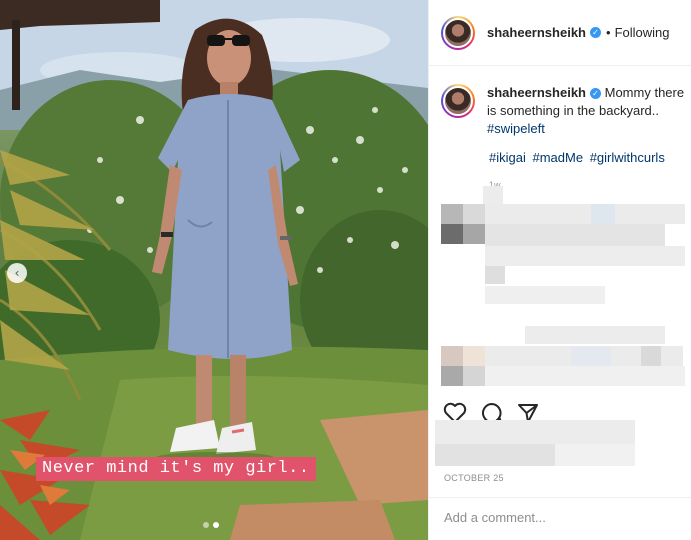 This screenshot has width=691, height=540. I want to click on carousel-indicator, so click(211, 525).